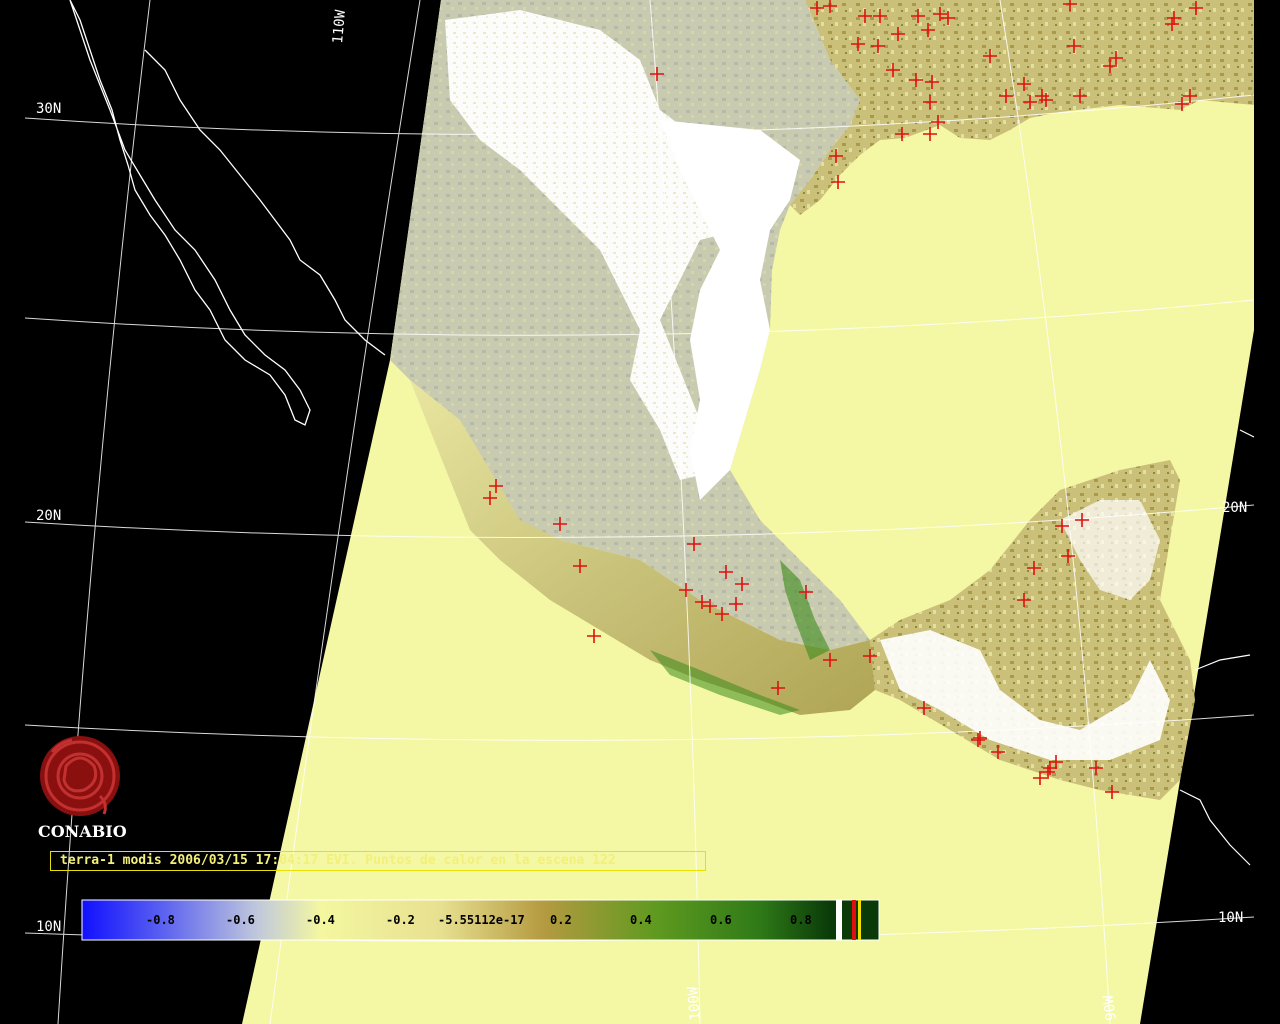 Image resolution: width=1280 pixels, height=1024 pixels. I want to click on lon-label-100w: 100W, so click(694, 1003).